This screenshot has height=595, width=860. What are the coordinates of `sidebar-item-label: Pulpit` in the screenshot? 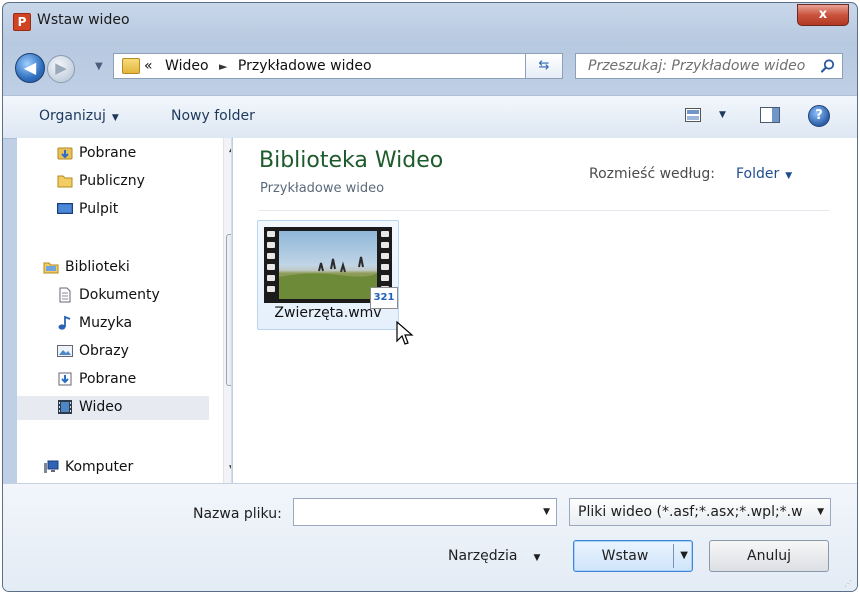 It's located at (99, 209).